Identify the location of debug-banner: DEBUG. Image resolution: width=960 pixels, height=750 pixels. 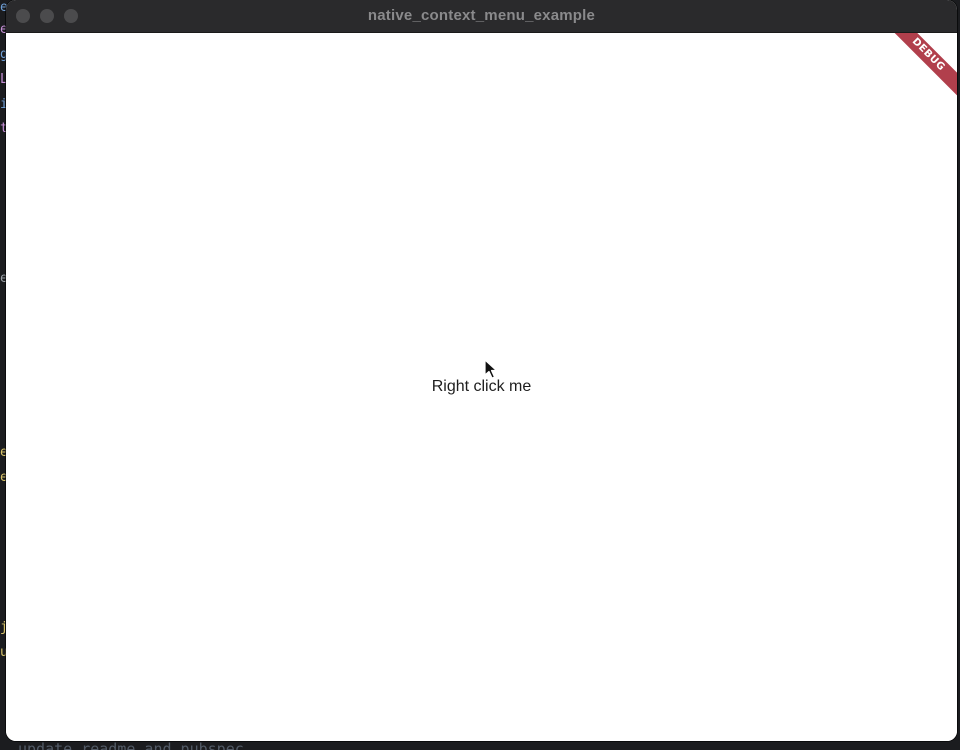
(917, 73).